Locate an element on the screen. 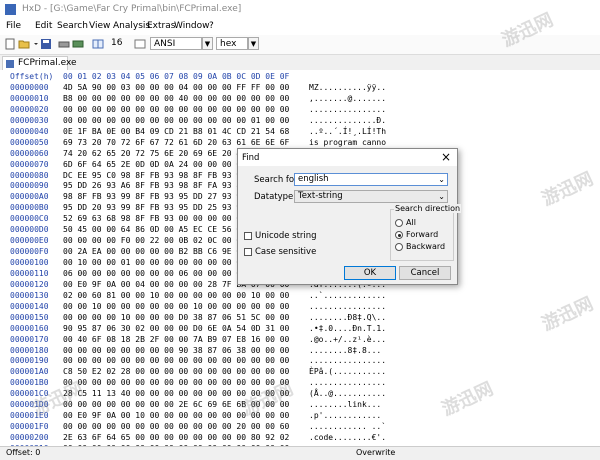 This screenshot has width=600, height=460. row-offset: 00000140 is located at coordinates (29, 307).